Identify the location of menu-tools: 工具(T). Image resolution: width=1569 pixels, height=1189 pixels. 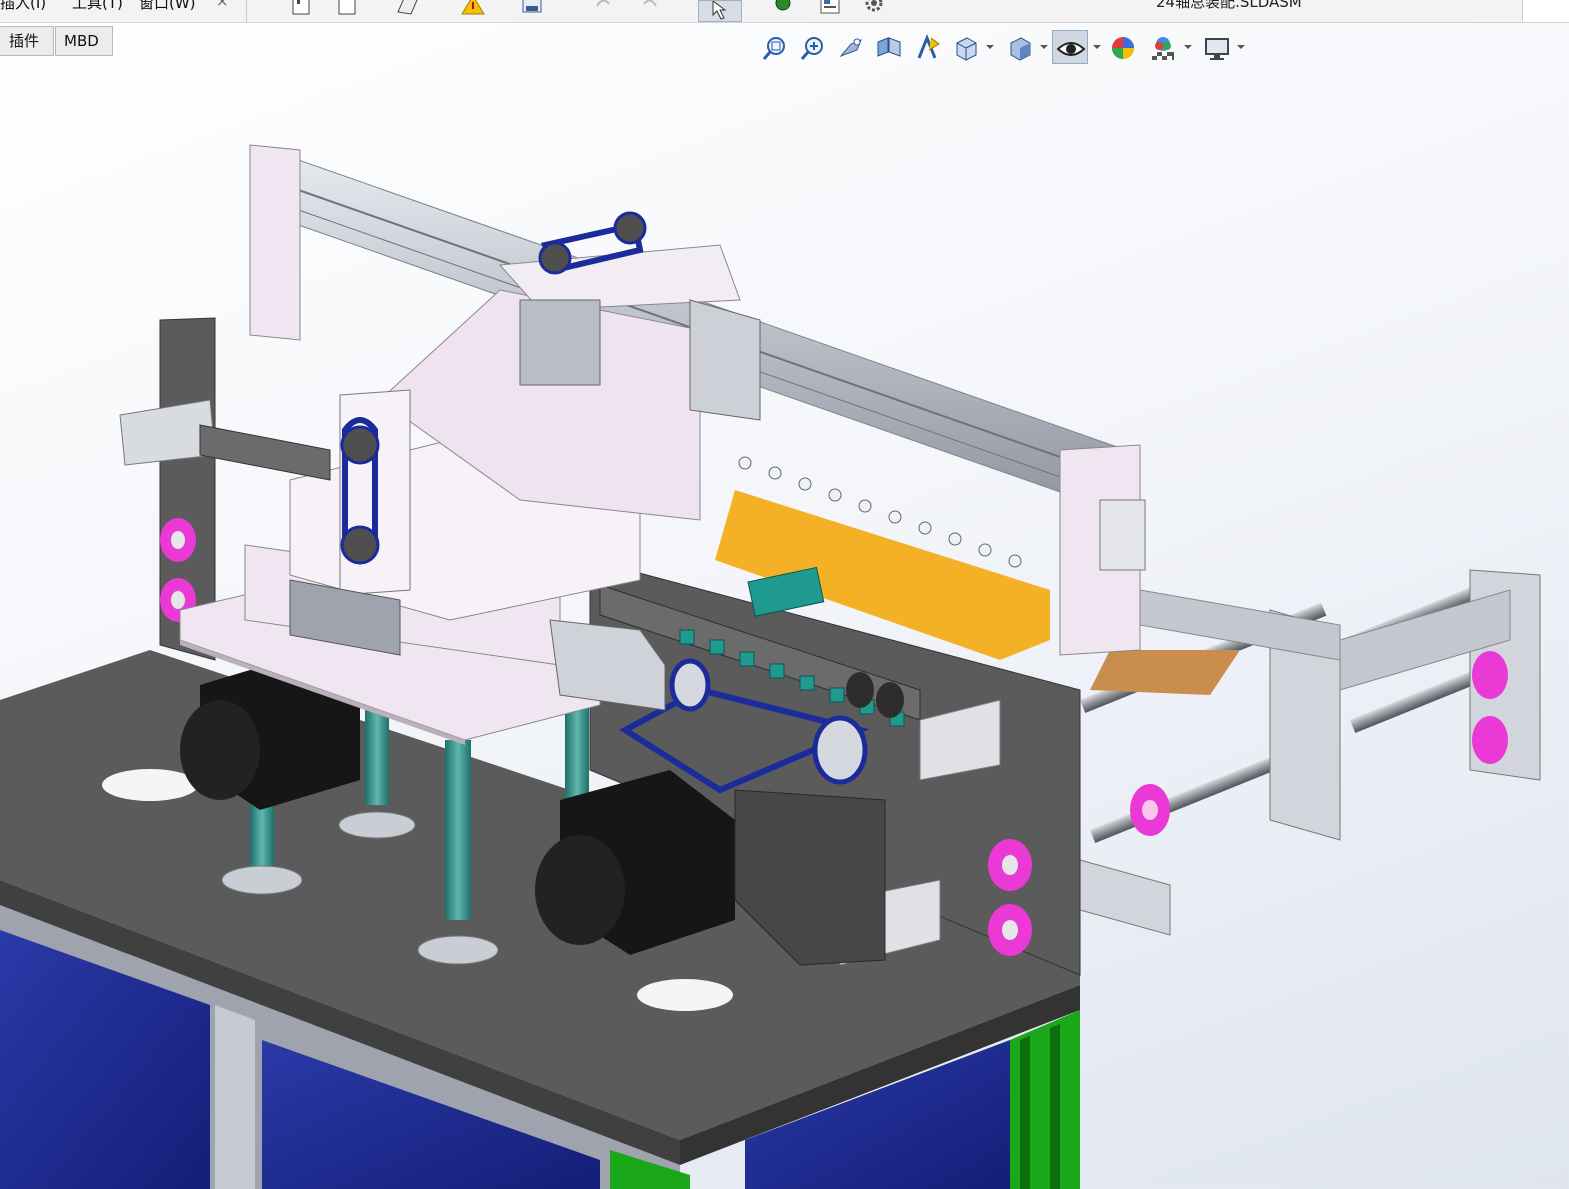
(97, 6).